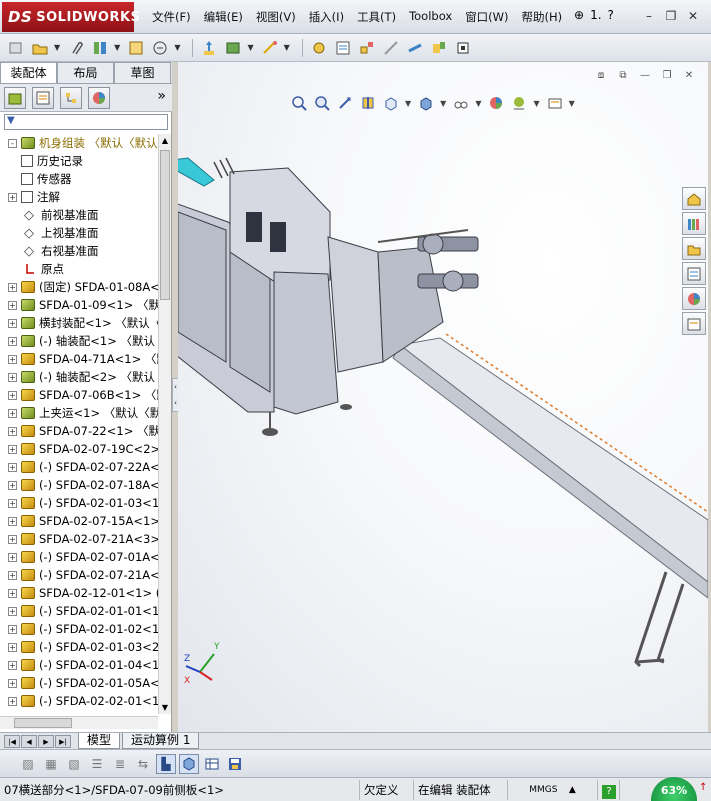 This screenshot has height=801, width=711. Describe the element at coordinates (120, 764) in the screenshot. I see `list-view-icon: ≣` at that location.